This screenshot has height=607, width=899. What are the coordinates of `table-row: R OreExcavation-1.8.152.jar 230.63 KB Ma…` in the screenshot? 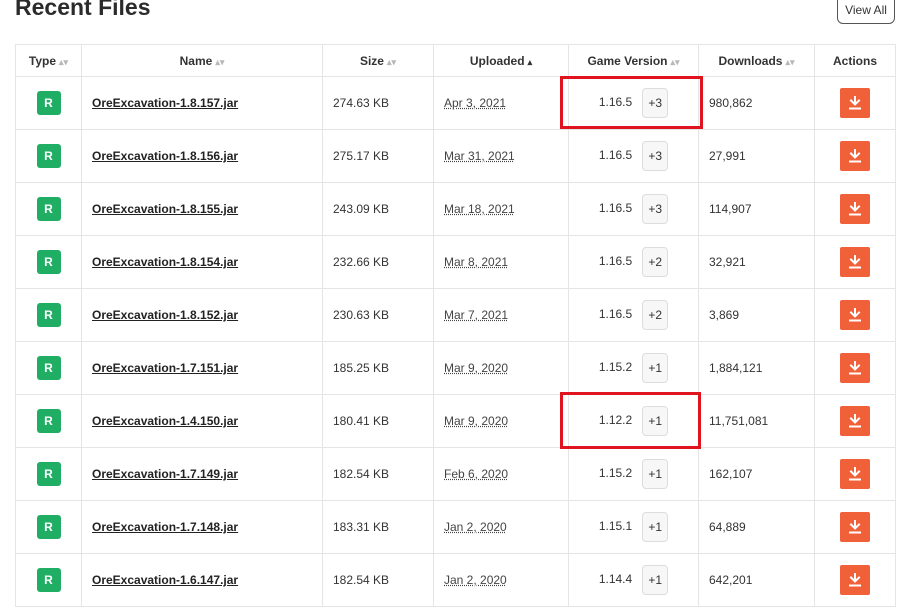 It's located at (455, 315).